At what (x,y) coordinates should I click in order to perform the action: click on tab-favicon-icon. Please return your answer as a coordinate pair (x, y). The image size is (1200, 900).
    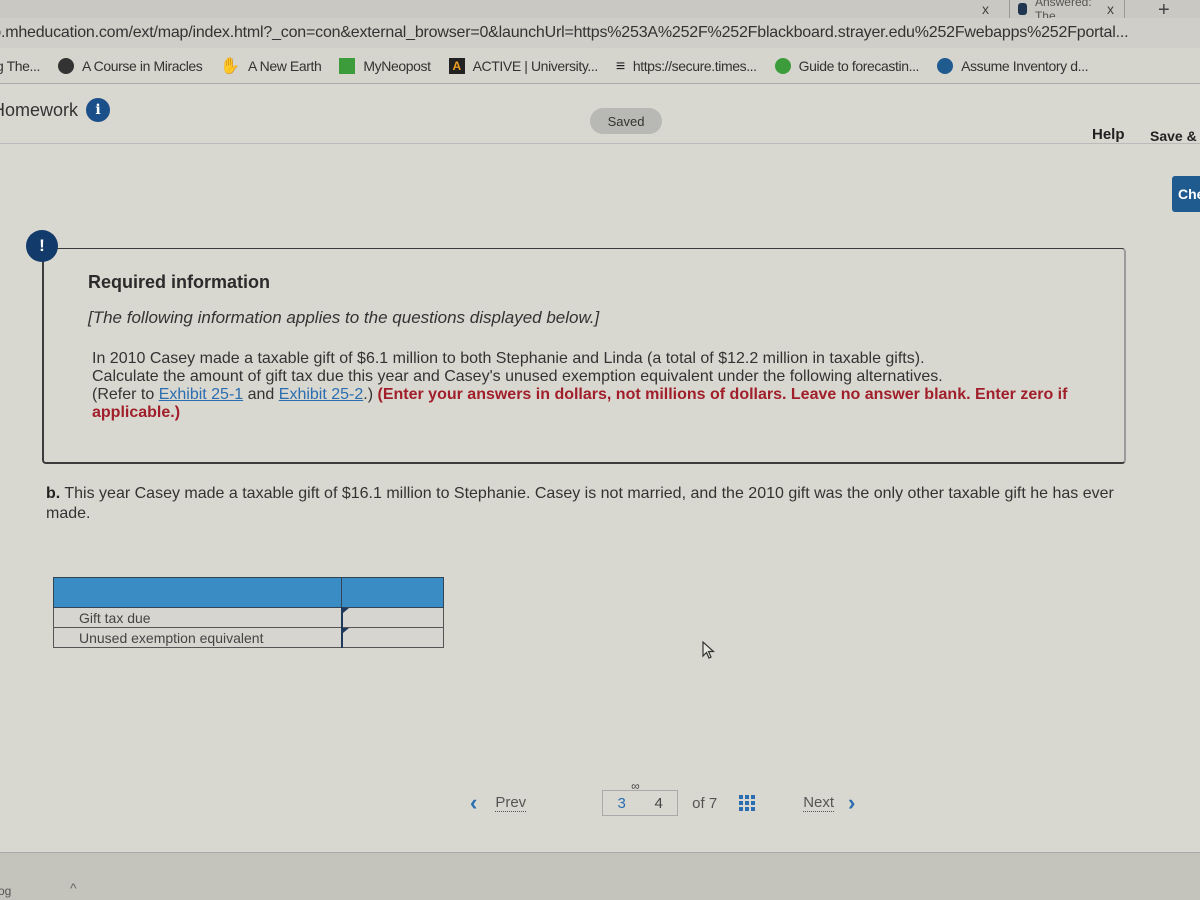
    Looking at the image, I should click on (1022, 9).